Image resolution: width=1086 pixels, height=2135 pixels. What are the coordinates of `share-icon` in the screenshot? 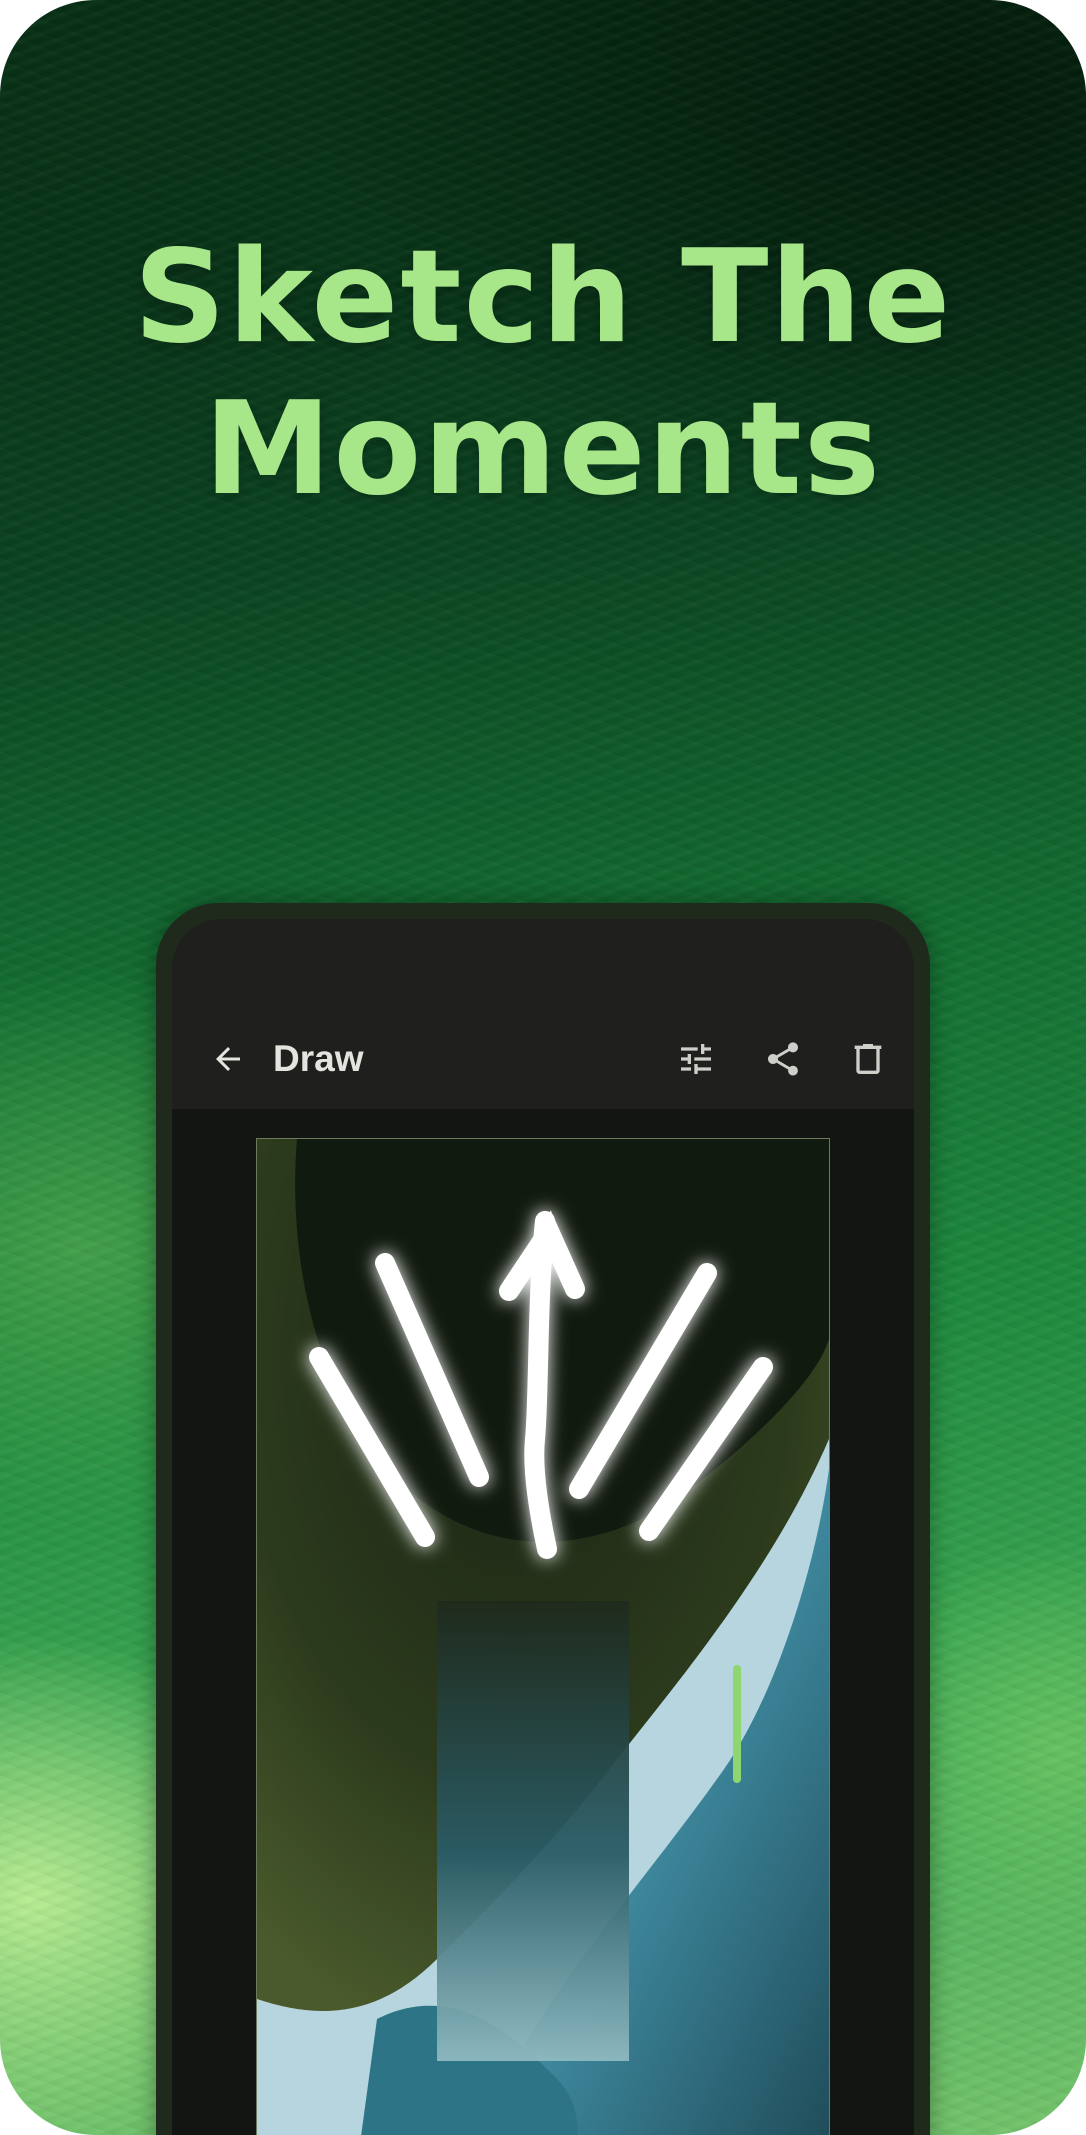 It's located at (783, 1059).